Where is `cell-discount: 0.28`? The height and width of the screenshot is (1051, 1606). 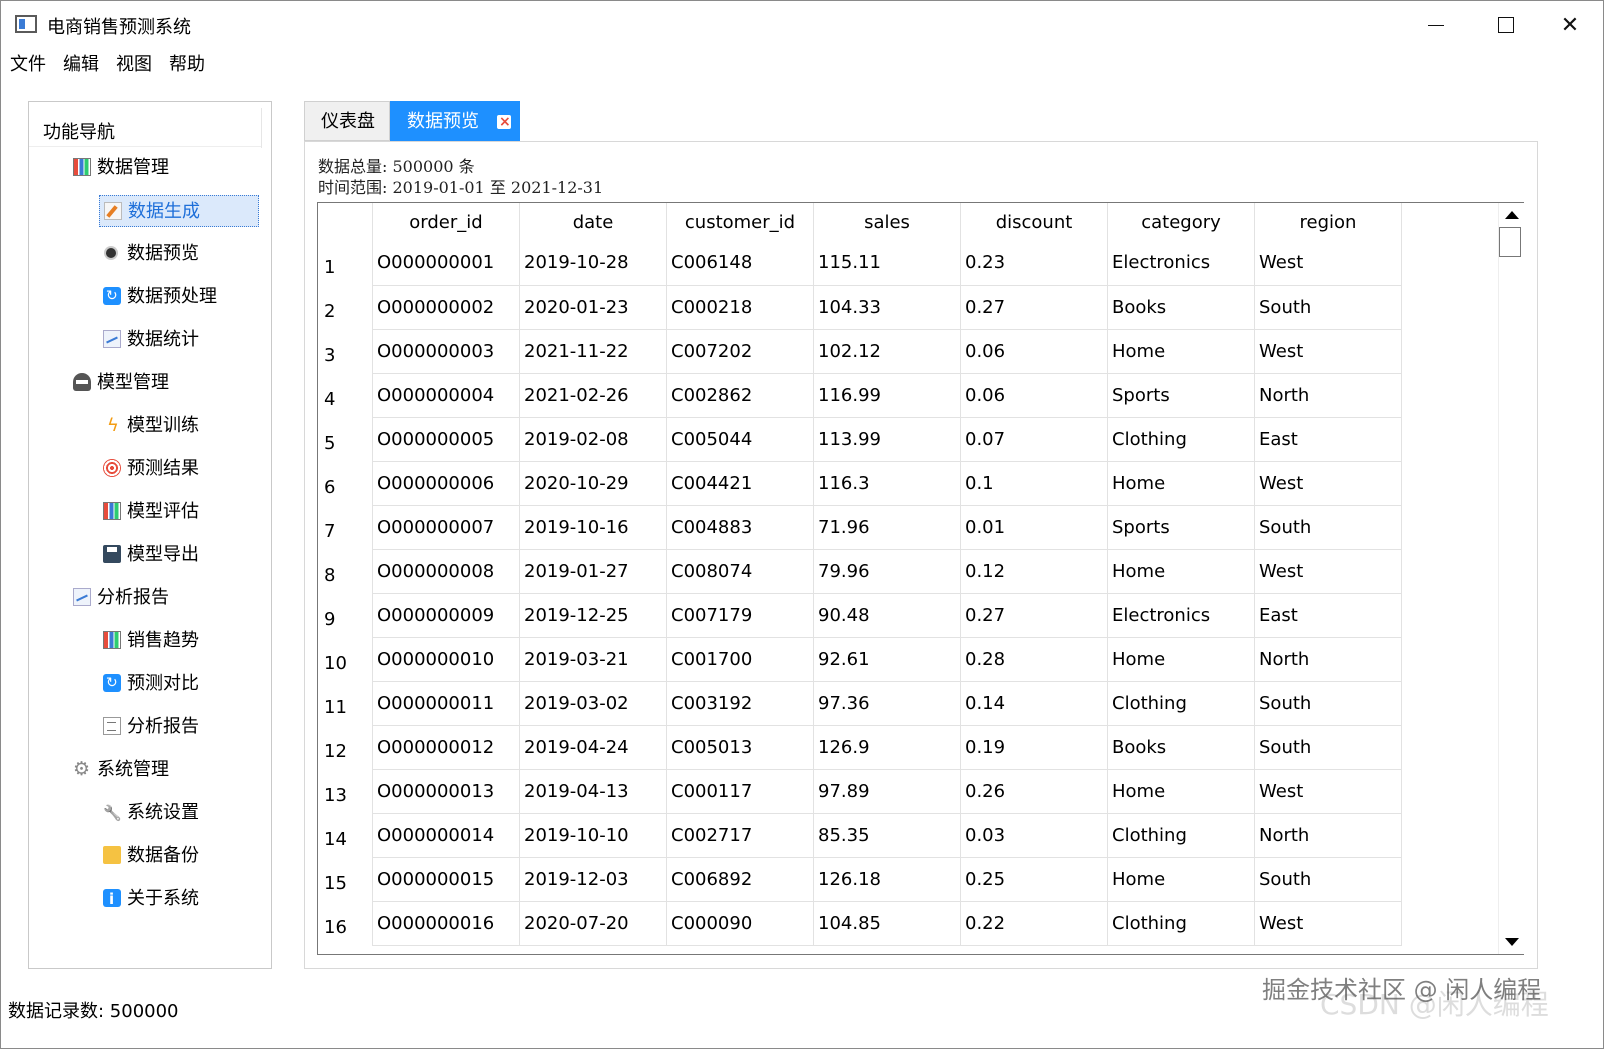 cell-discount: 0.28 is located at coordinates (1034, 659).